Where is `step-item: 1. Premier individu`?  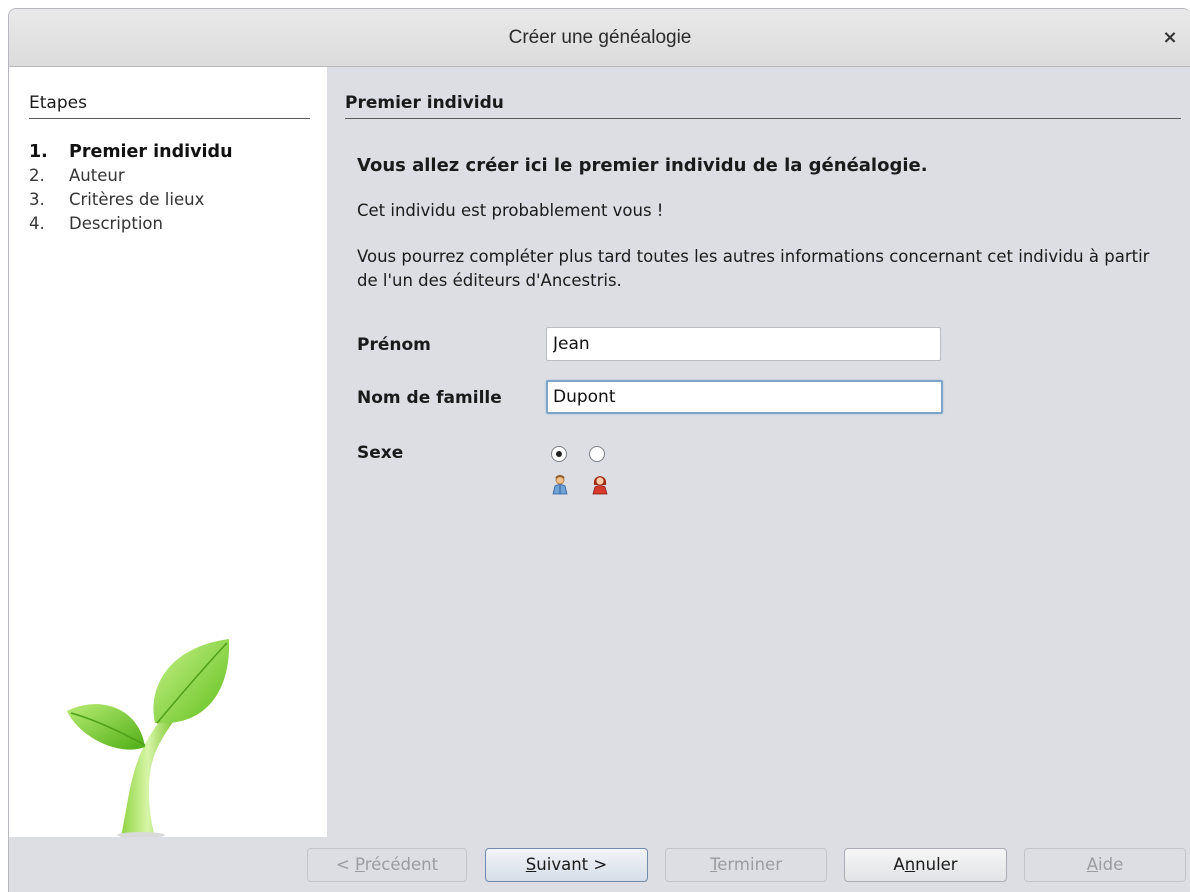 step-item: 1. Premier individu is located at coordinates (131, 152).